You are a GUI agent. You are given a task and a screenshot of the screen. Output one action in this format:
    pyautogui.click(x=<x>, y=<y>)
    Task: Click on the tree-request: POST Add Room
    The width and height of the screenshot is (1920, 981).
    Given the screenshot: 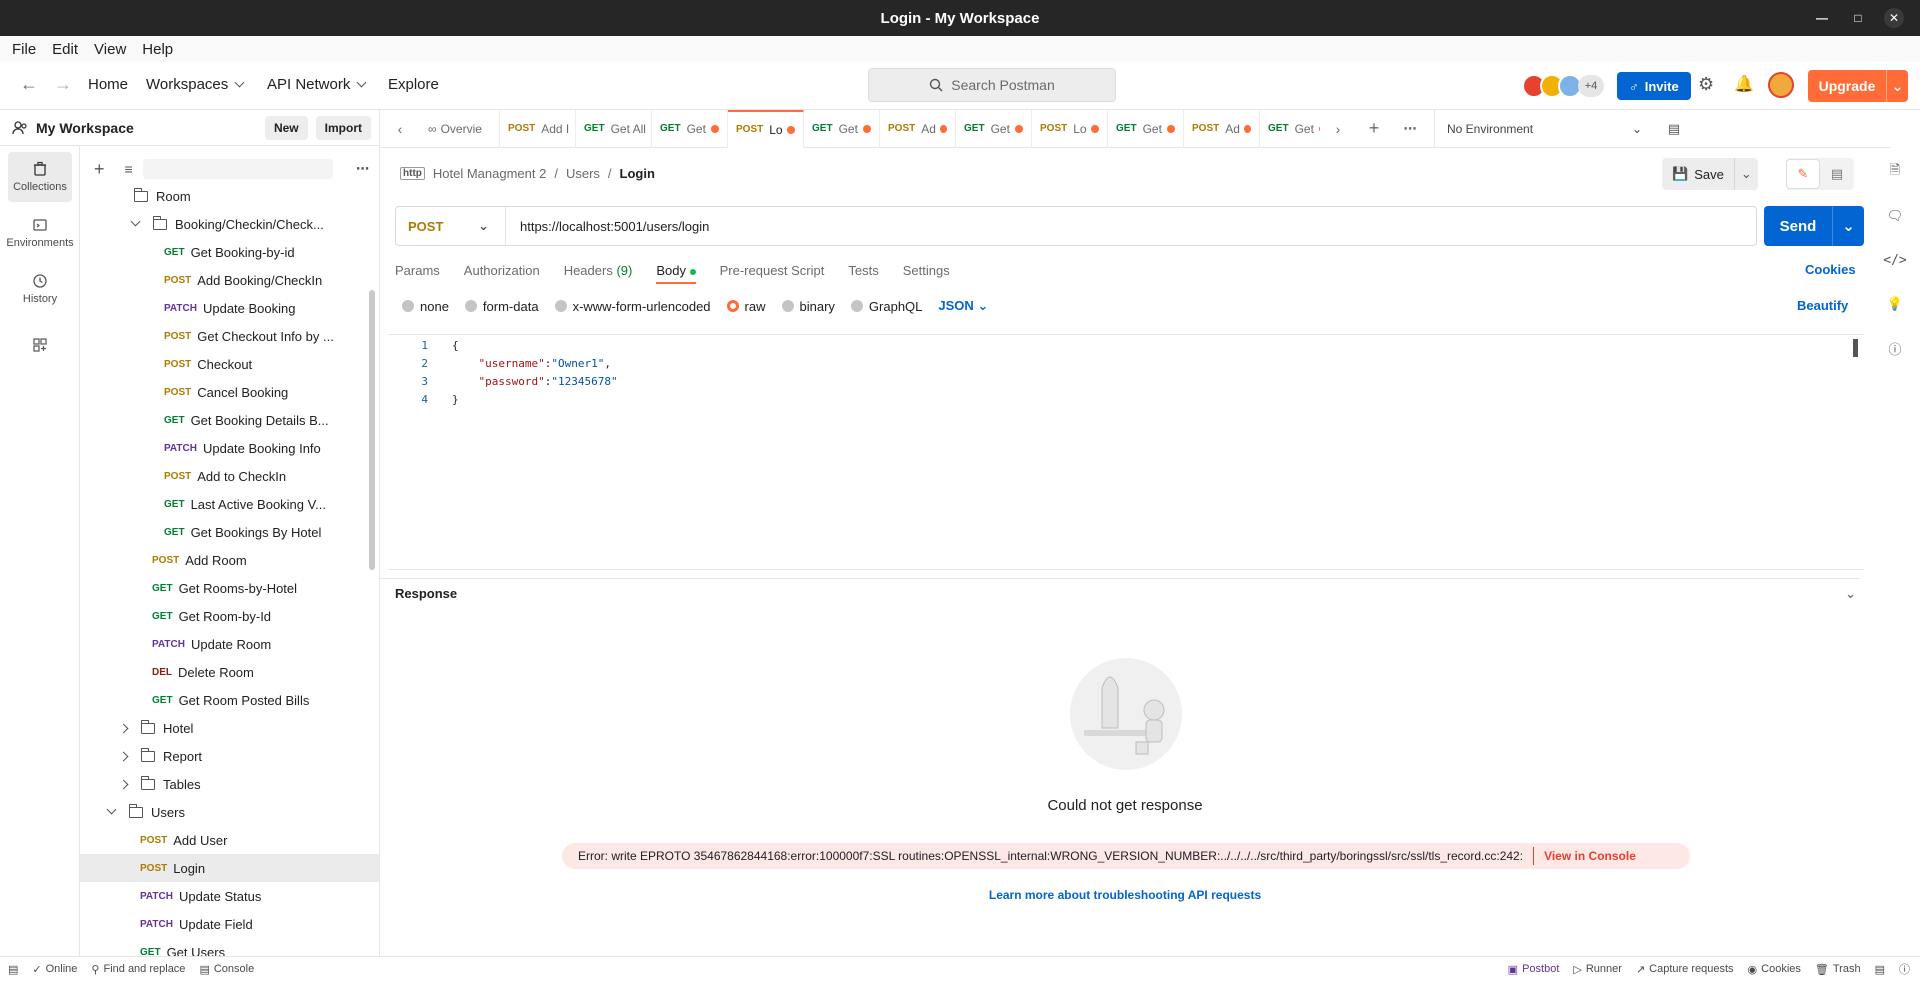 What is the action you would take?
    pyautogui.click(x=229, y=560)
    